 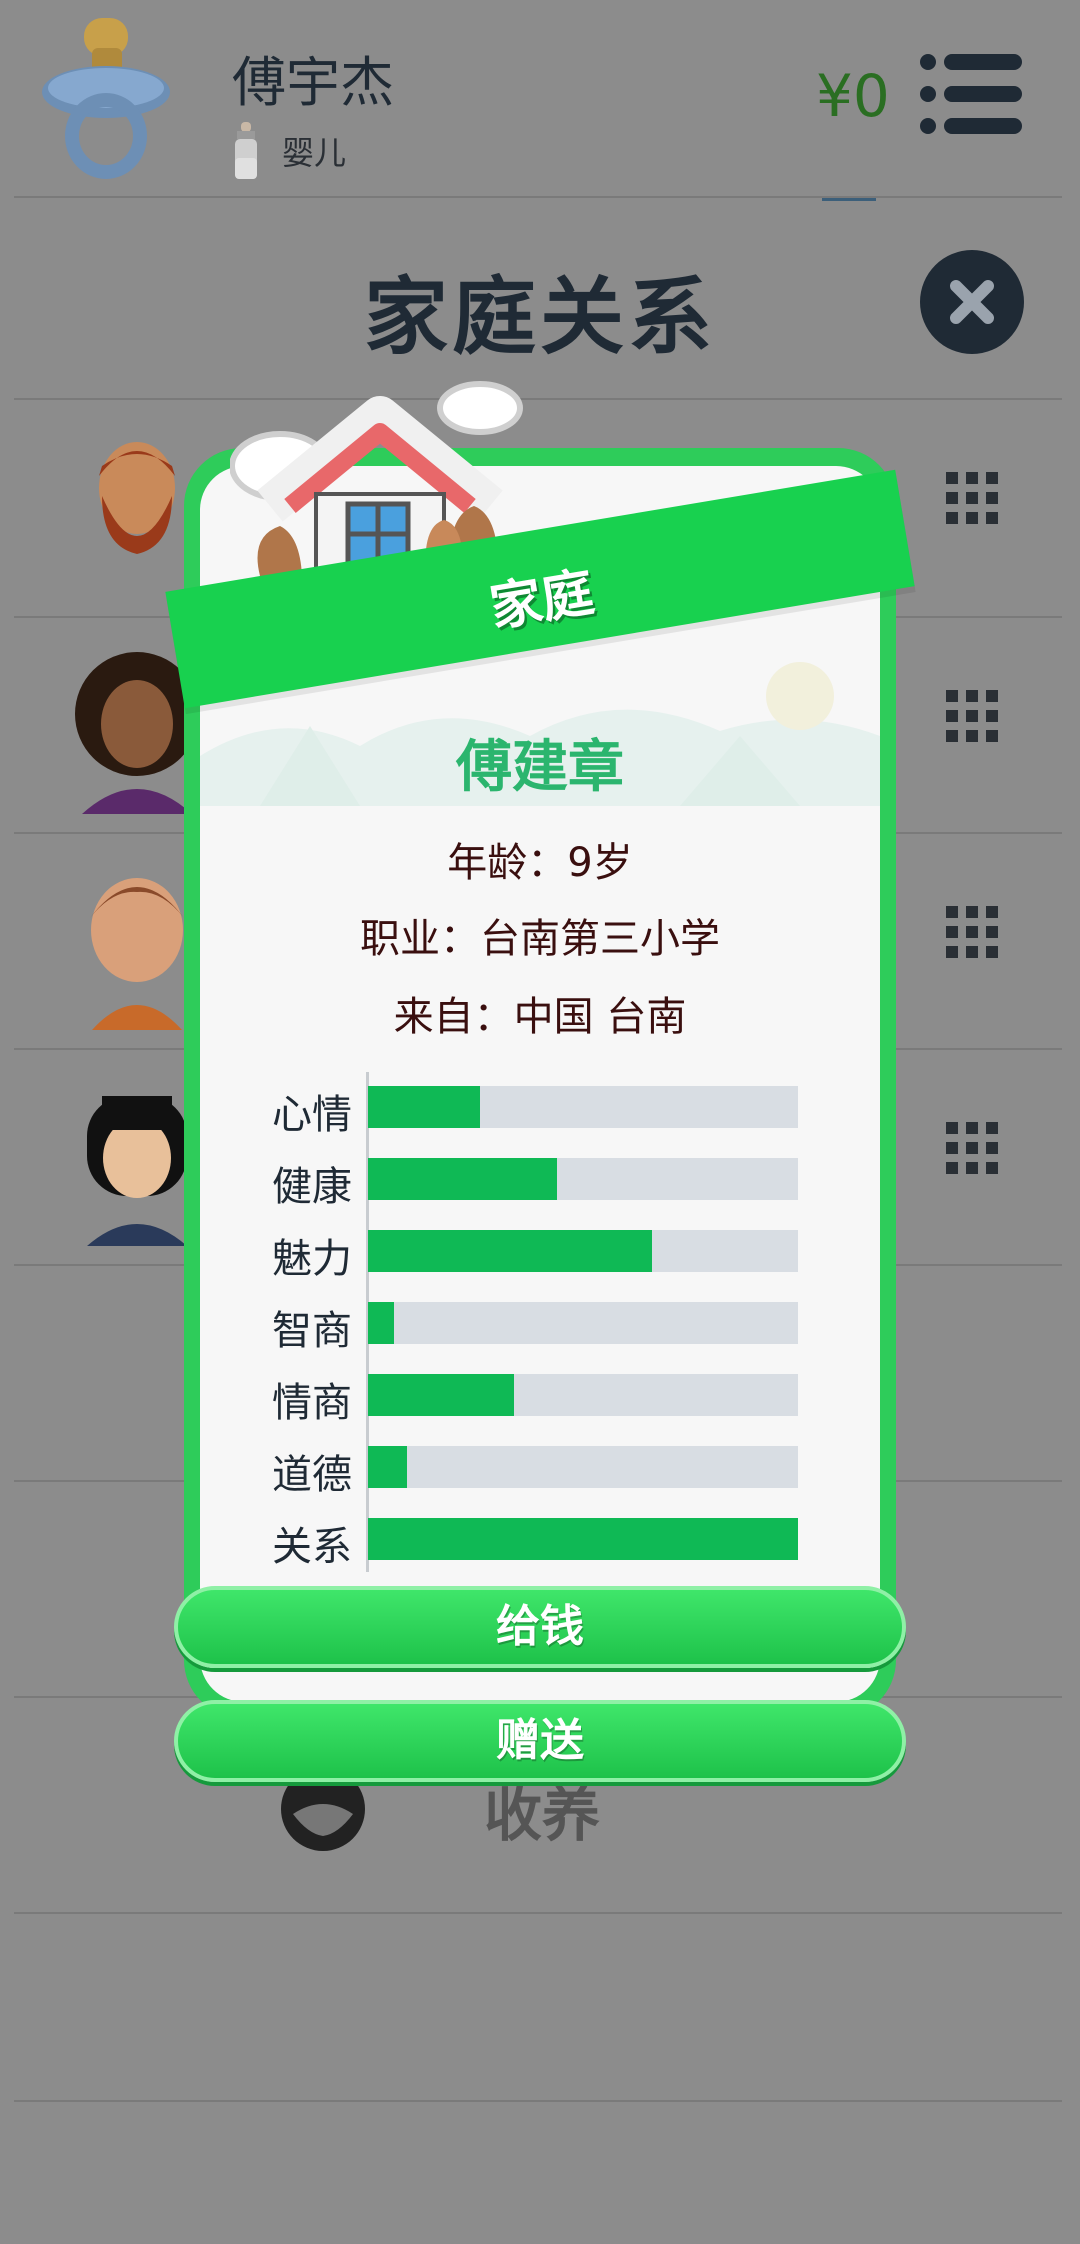 I want to click on stat-label: 道德, so click(x=312, y=1475).